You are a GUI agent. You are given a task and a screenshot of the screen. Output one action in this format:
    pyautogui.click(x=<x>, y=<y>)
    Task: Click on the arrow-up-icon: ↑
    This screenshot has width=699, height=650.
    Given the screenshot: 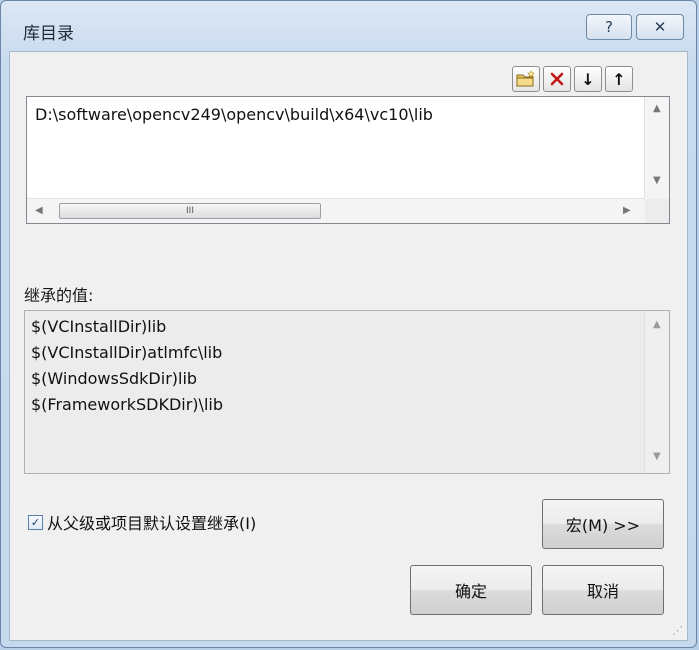 What is the action you would take?
    pyautogui.click(x=619, y=79)
    